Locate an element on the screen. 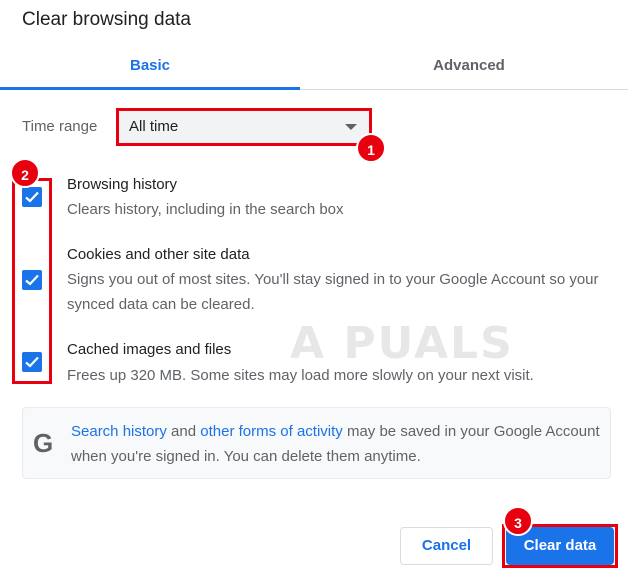 Image resolution: width=628 pixels, height=576 pixels. google-g-icon: G is located at coordinates (43, 443).